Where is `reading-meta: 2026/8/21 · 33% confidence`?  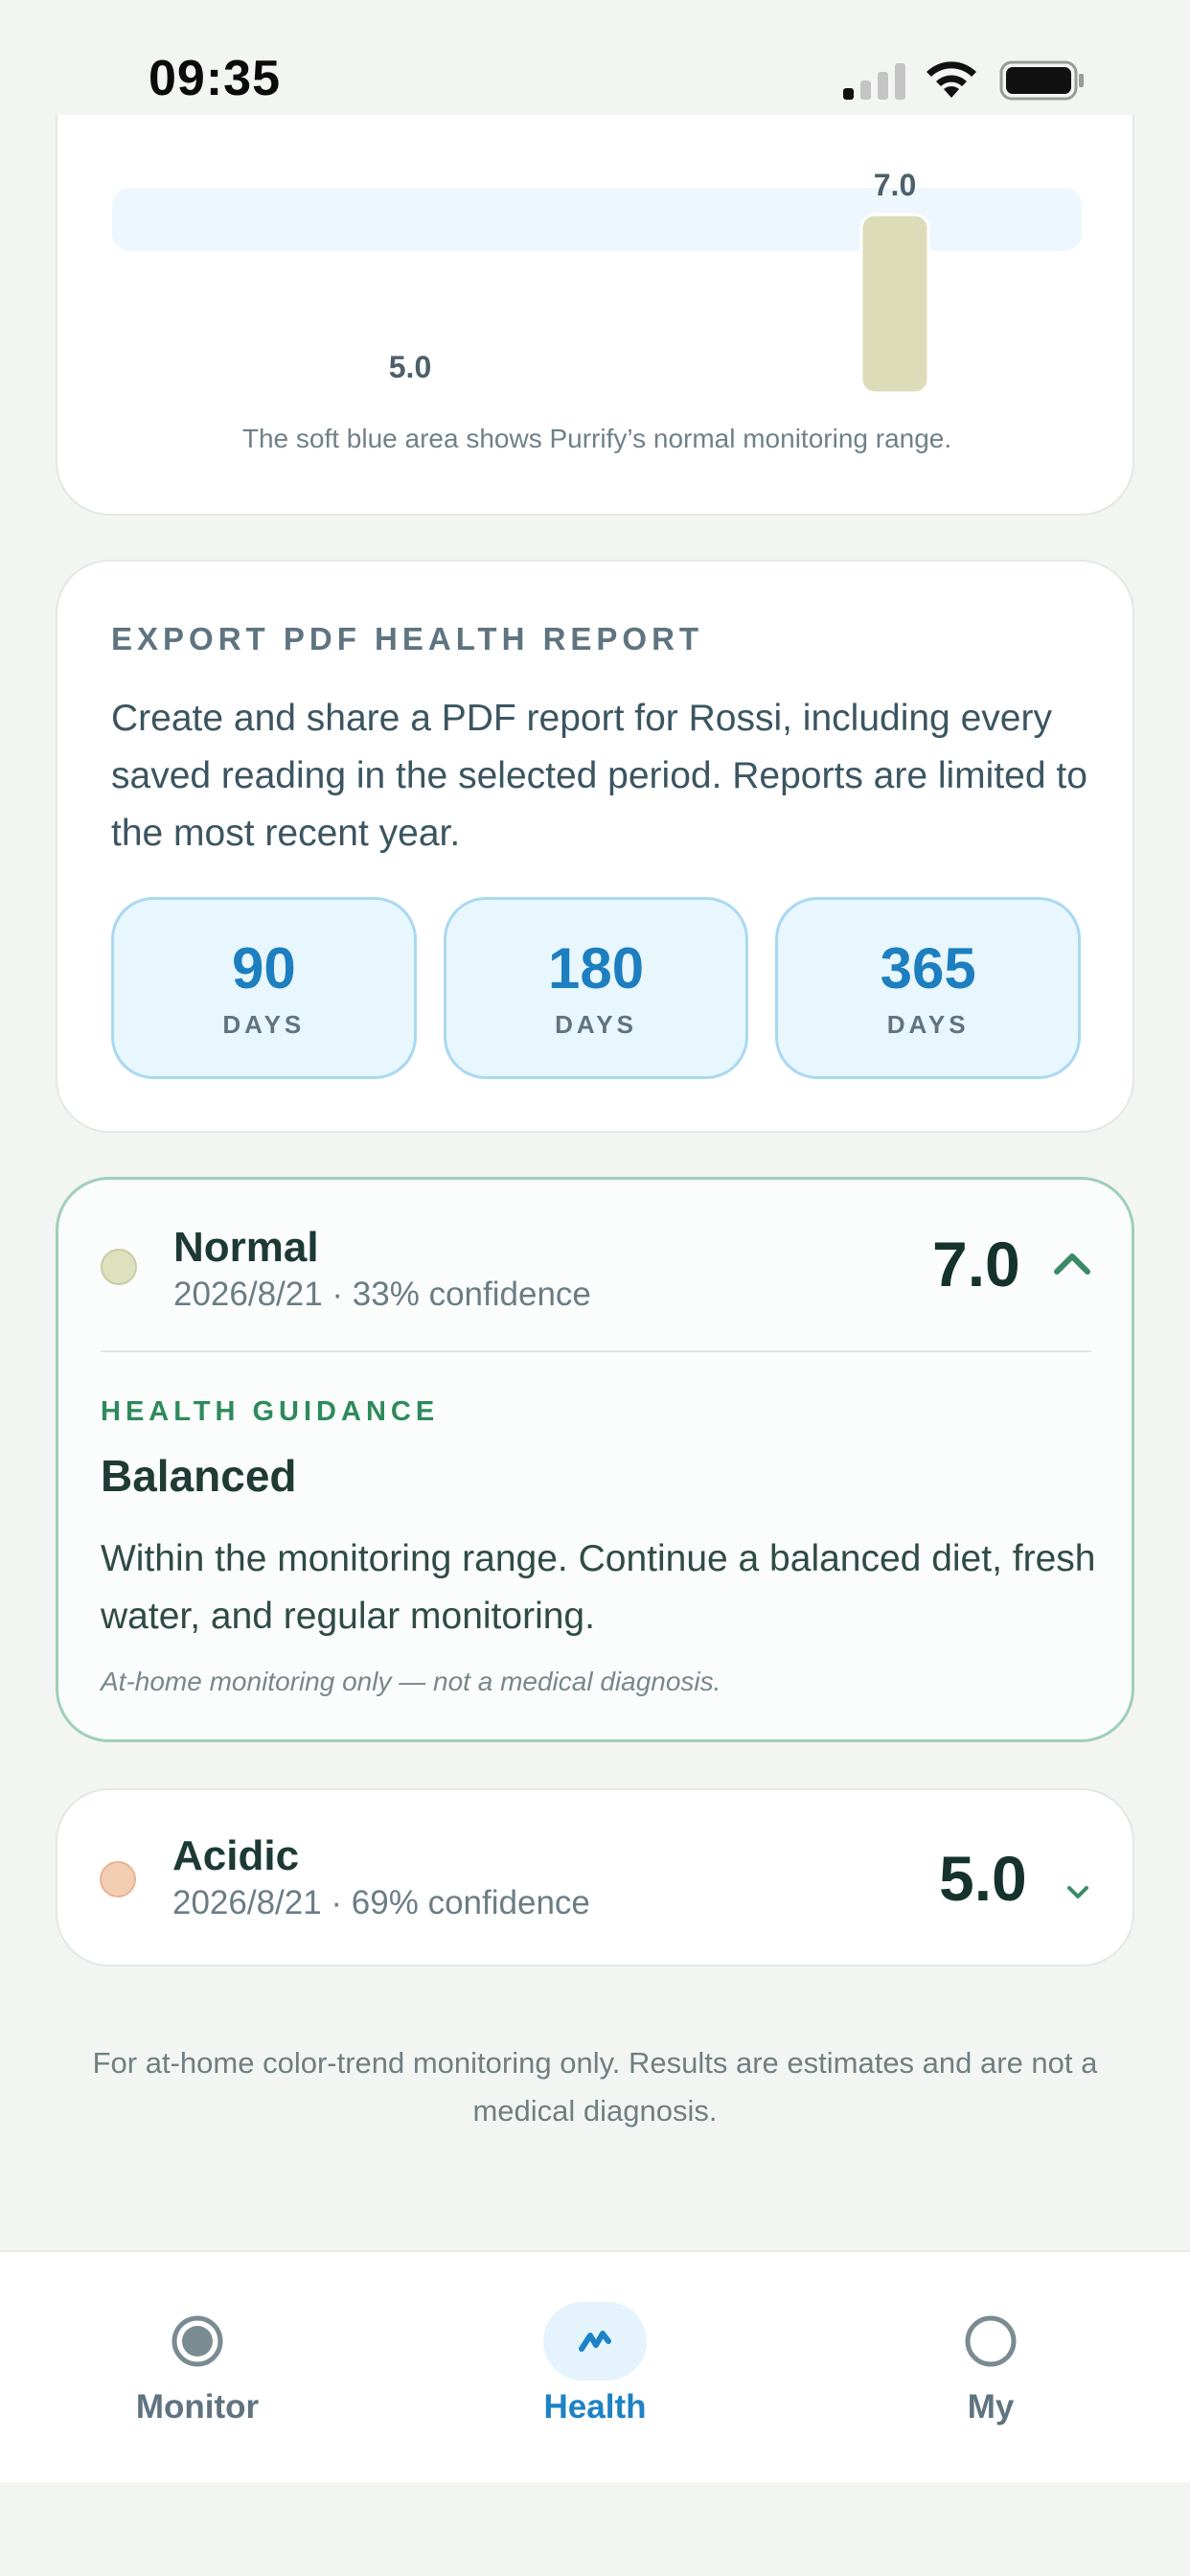
reading-meta: 2026/8/21 · 33% confidence is located at coordinates (382, 1295).